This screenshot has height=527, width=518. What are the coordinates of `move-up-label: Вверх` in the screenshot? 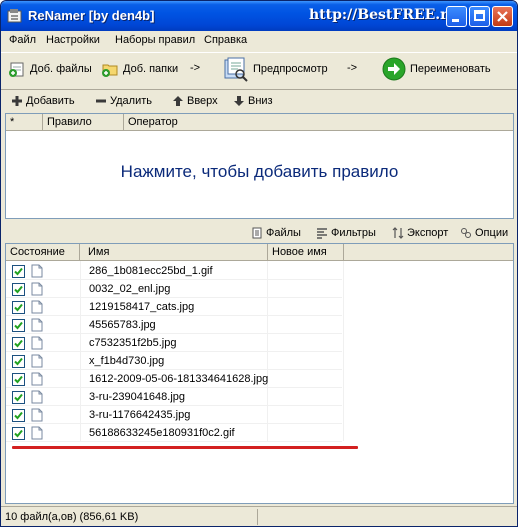 It's located at (202, 101).